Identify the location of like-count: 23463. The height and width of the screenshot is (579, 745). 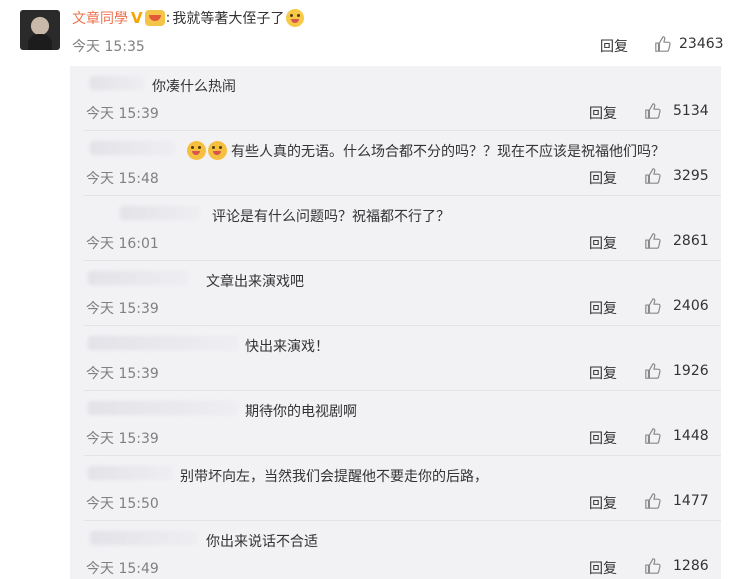
(701, 44).